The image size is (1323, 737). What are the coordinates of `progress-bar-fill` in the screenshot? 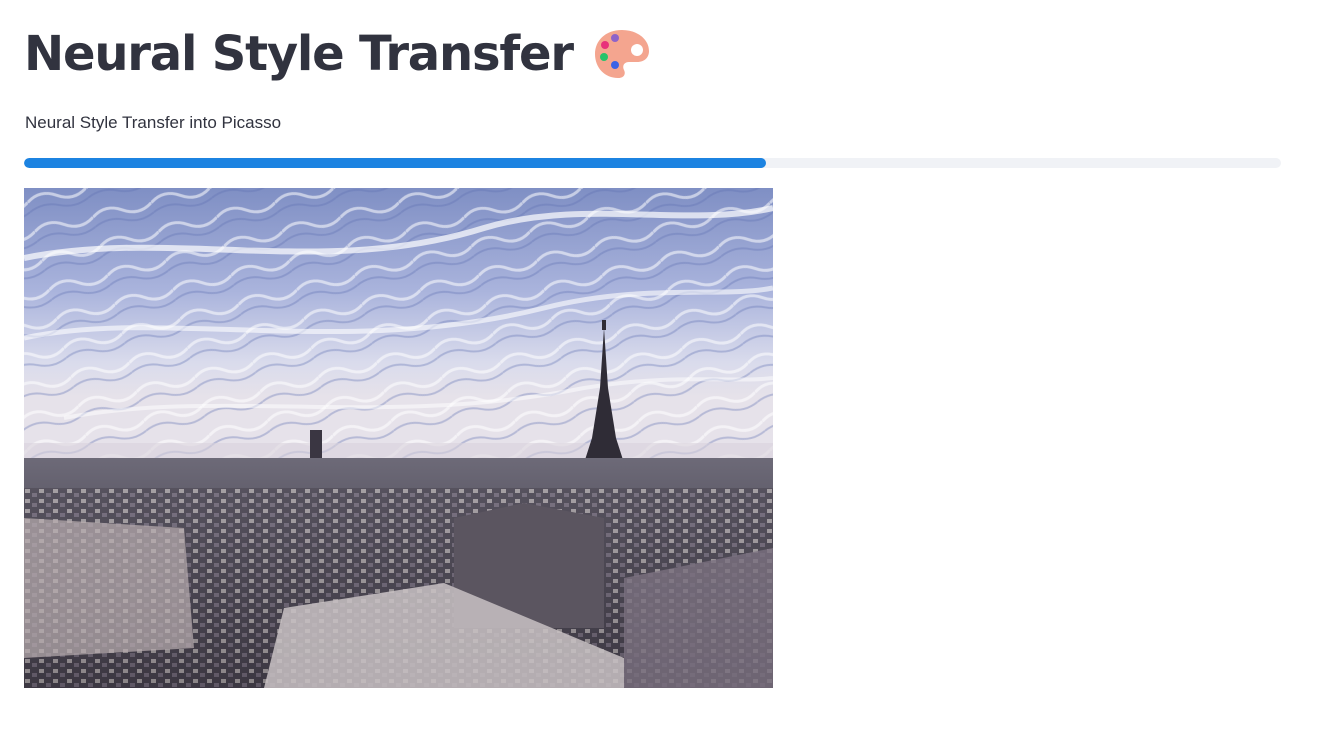 It's located at (395, 163).